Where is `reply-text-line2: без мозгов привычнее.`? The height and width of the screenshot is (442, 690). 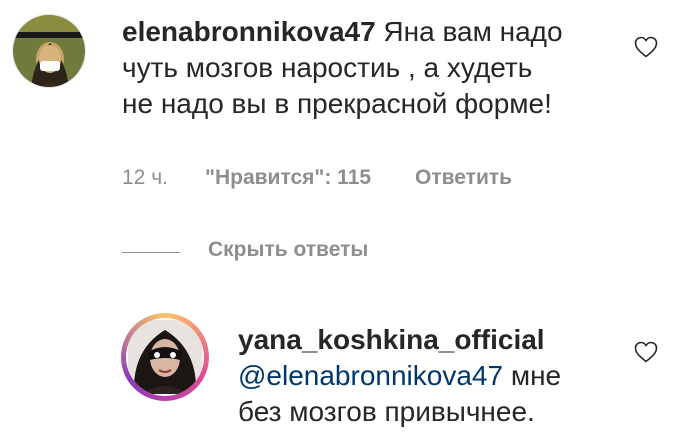 reply-text-line2: без мозгов привычнее. is located at coordinates (386, 411).